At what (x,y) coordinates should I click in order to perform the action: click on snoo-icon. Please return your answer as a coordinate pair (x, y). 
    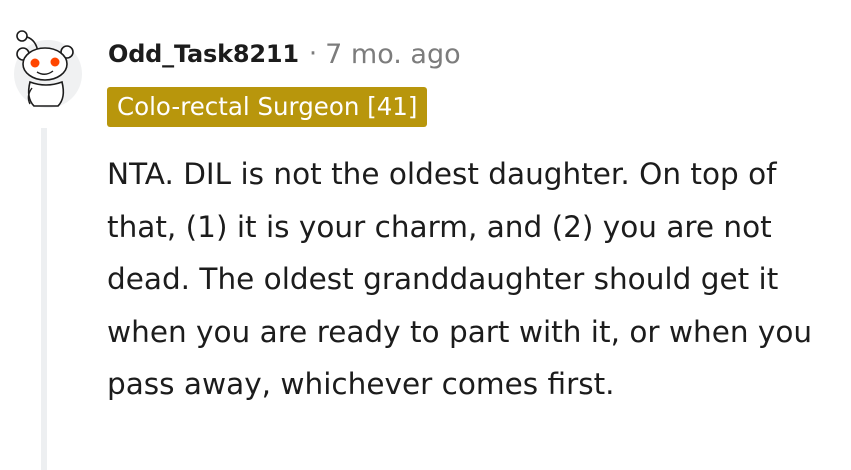
    Looking at the image, I should click on (48, 69).